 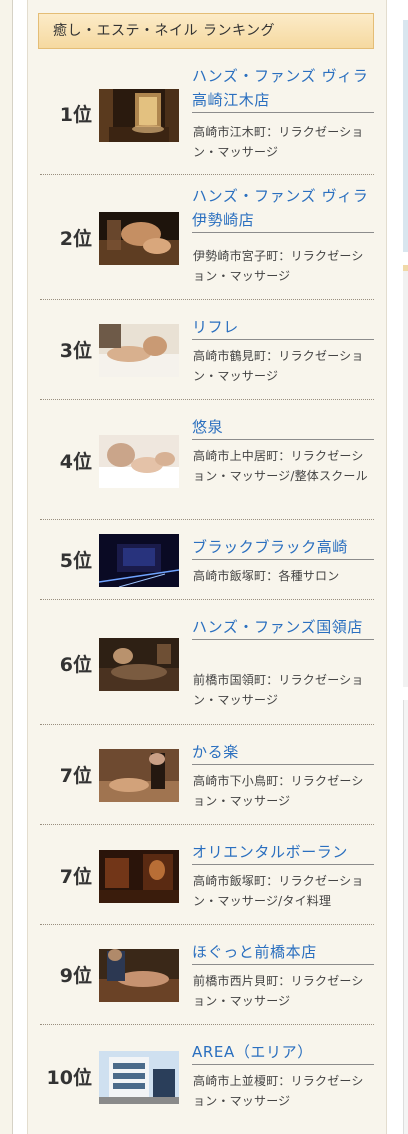 What do you see at coordinates (278, 690) in the screenshot?
I see `shop-description: 前橋市国領町：リラクゼーション・マッサージ` at bounding box center [278, 690].